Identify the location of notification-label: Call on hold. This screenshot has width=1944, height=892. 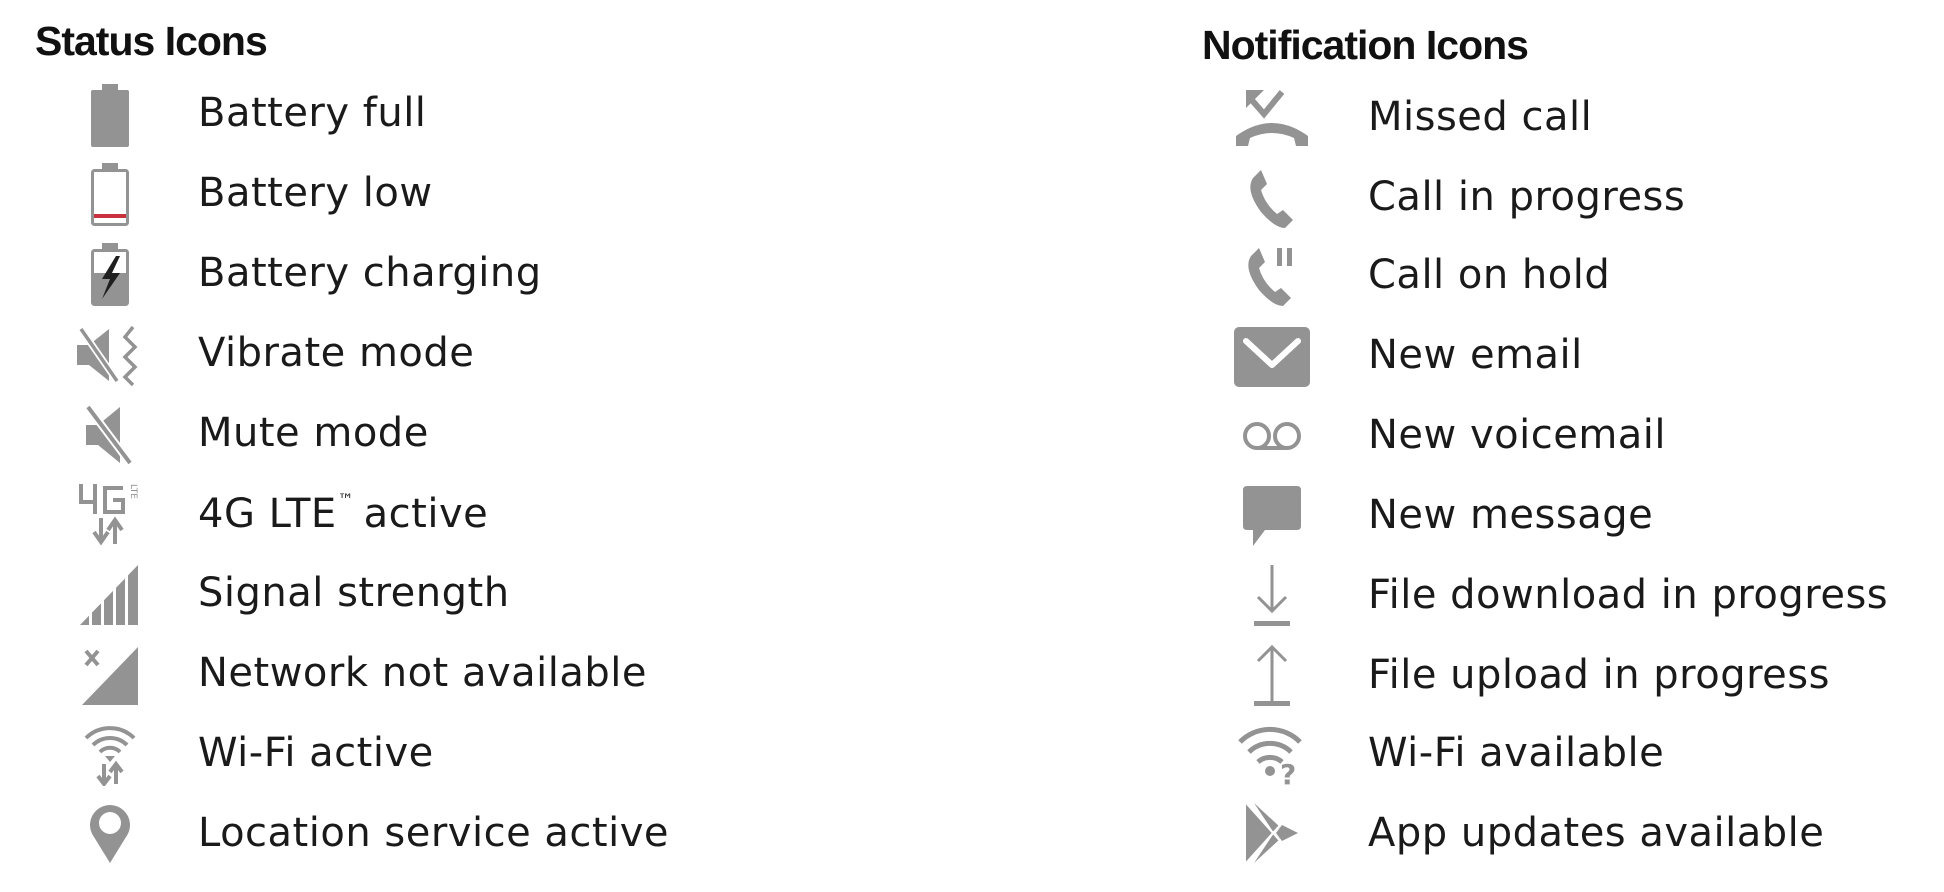
(1489, 275).